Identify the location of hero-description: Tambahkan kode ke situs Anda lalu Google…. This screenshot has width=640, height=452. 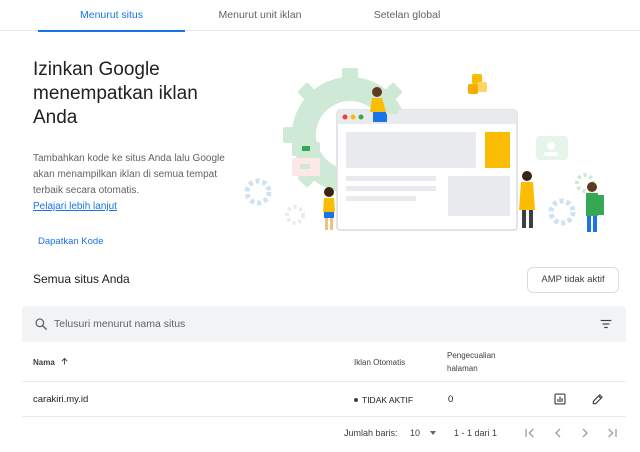
(129, 174).